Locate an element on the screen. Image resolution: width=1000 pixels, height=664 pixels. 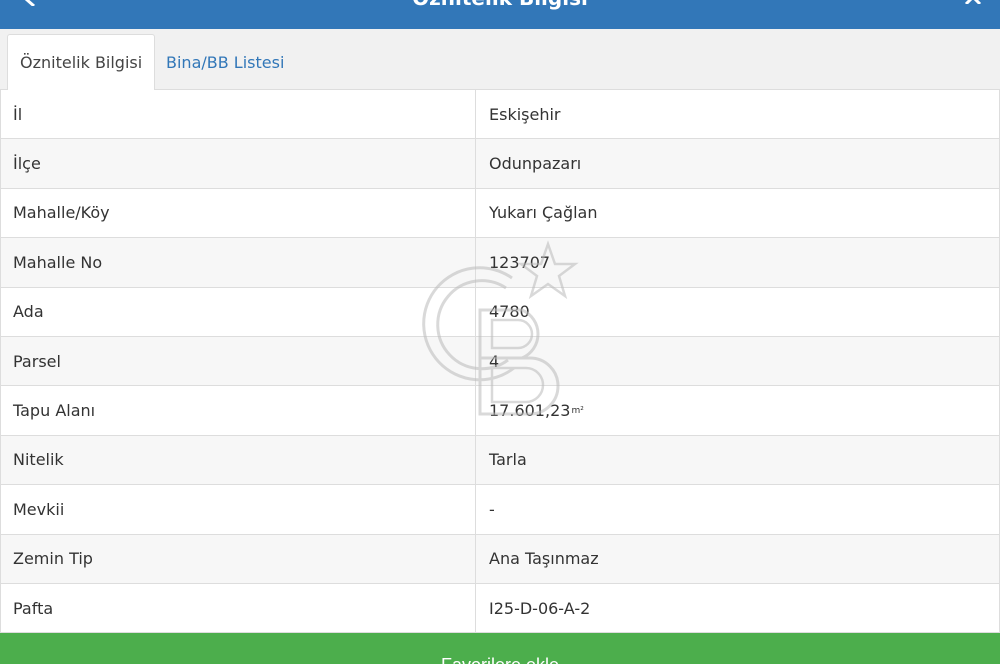
header-title: Öznitelik Bilgisi is located at coordinates (500, 5).